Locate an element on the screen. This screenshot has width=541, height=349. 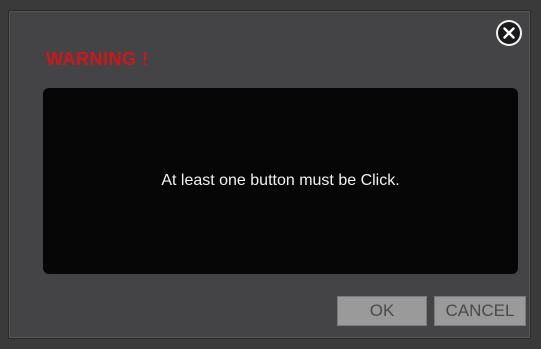
close-button is located at coordinates (509, 33).